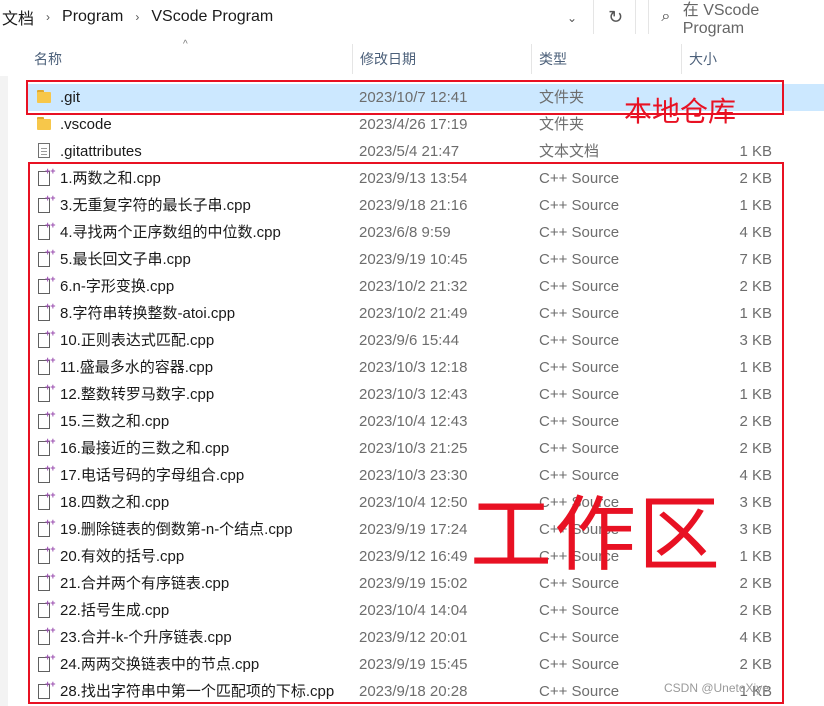 This screenshot has width=824, height=706. I want to click on chevron-down-icon: ⌄, so click(572, 18).